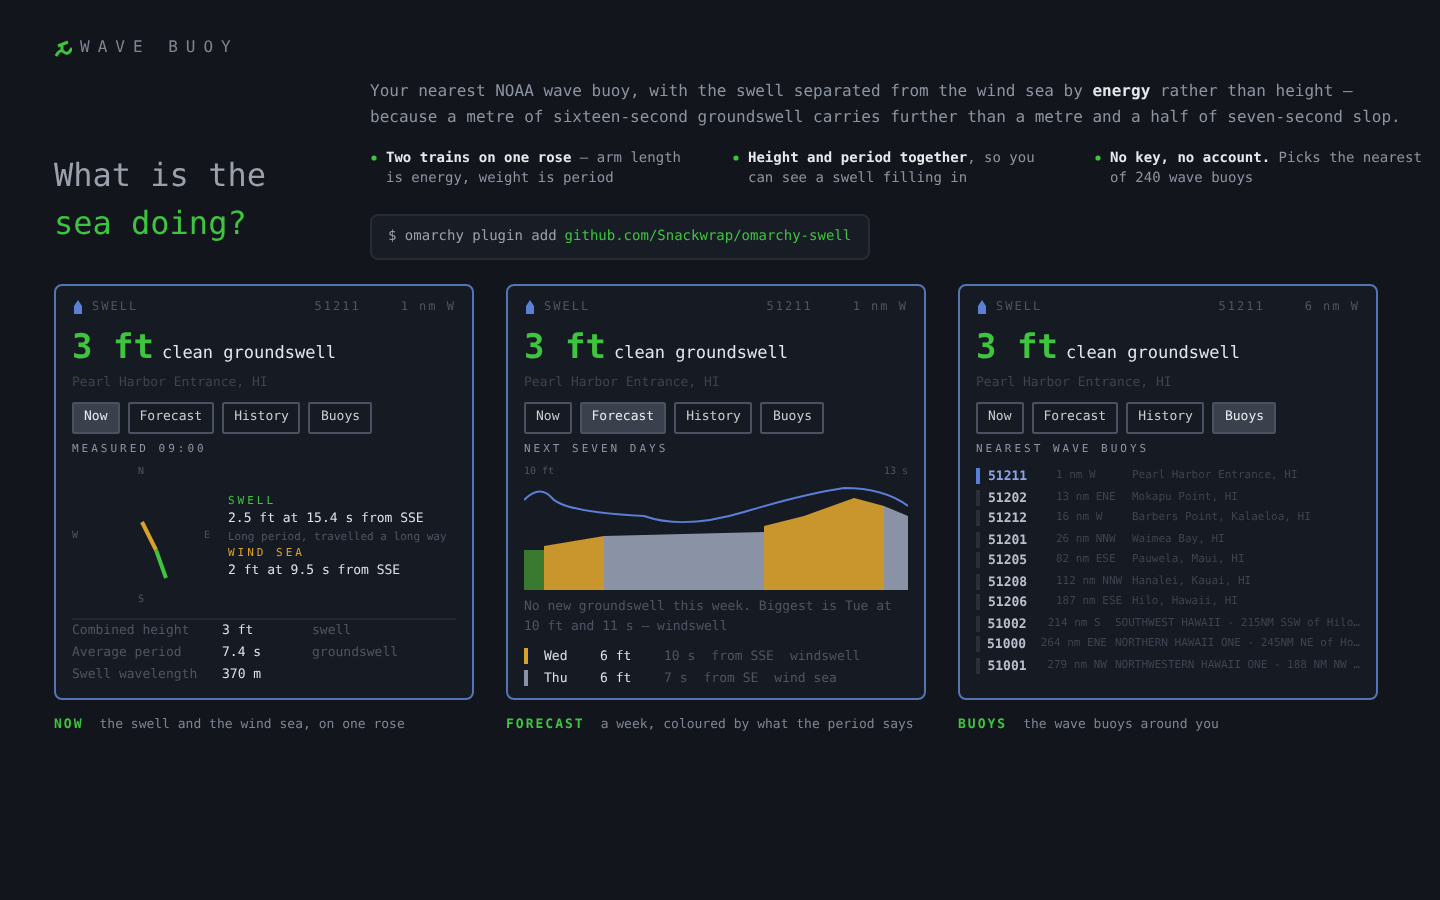 The image size is (1440, 900). I want to click on headline-line: What is the, so click(161, 176).